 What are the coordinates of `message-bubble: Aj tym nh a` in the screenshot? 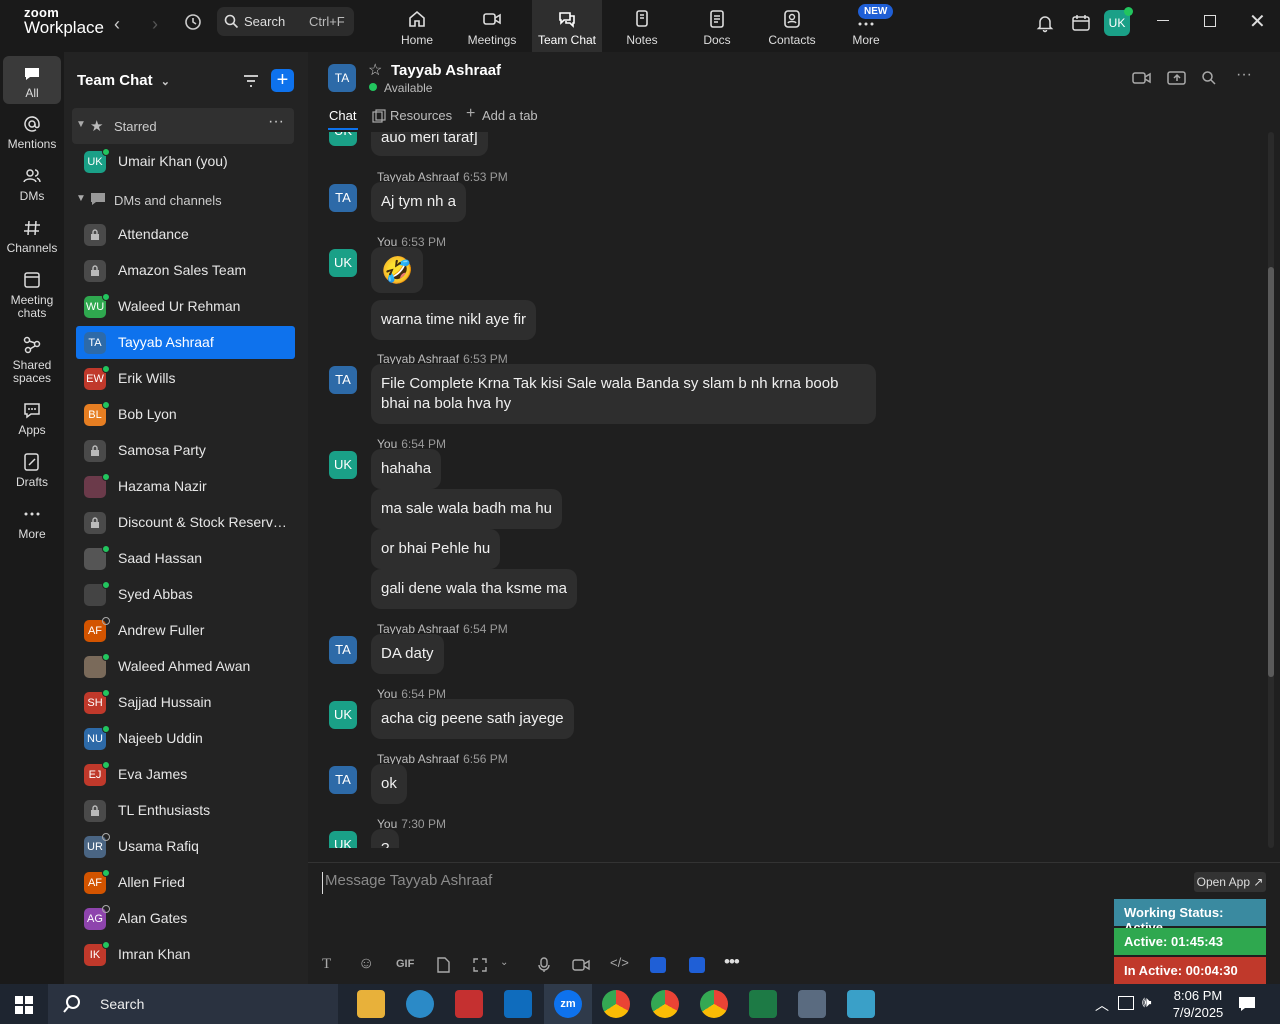 It's located at (419, 202).